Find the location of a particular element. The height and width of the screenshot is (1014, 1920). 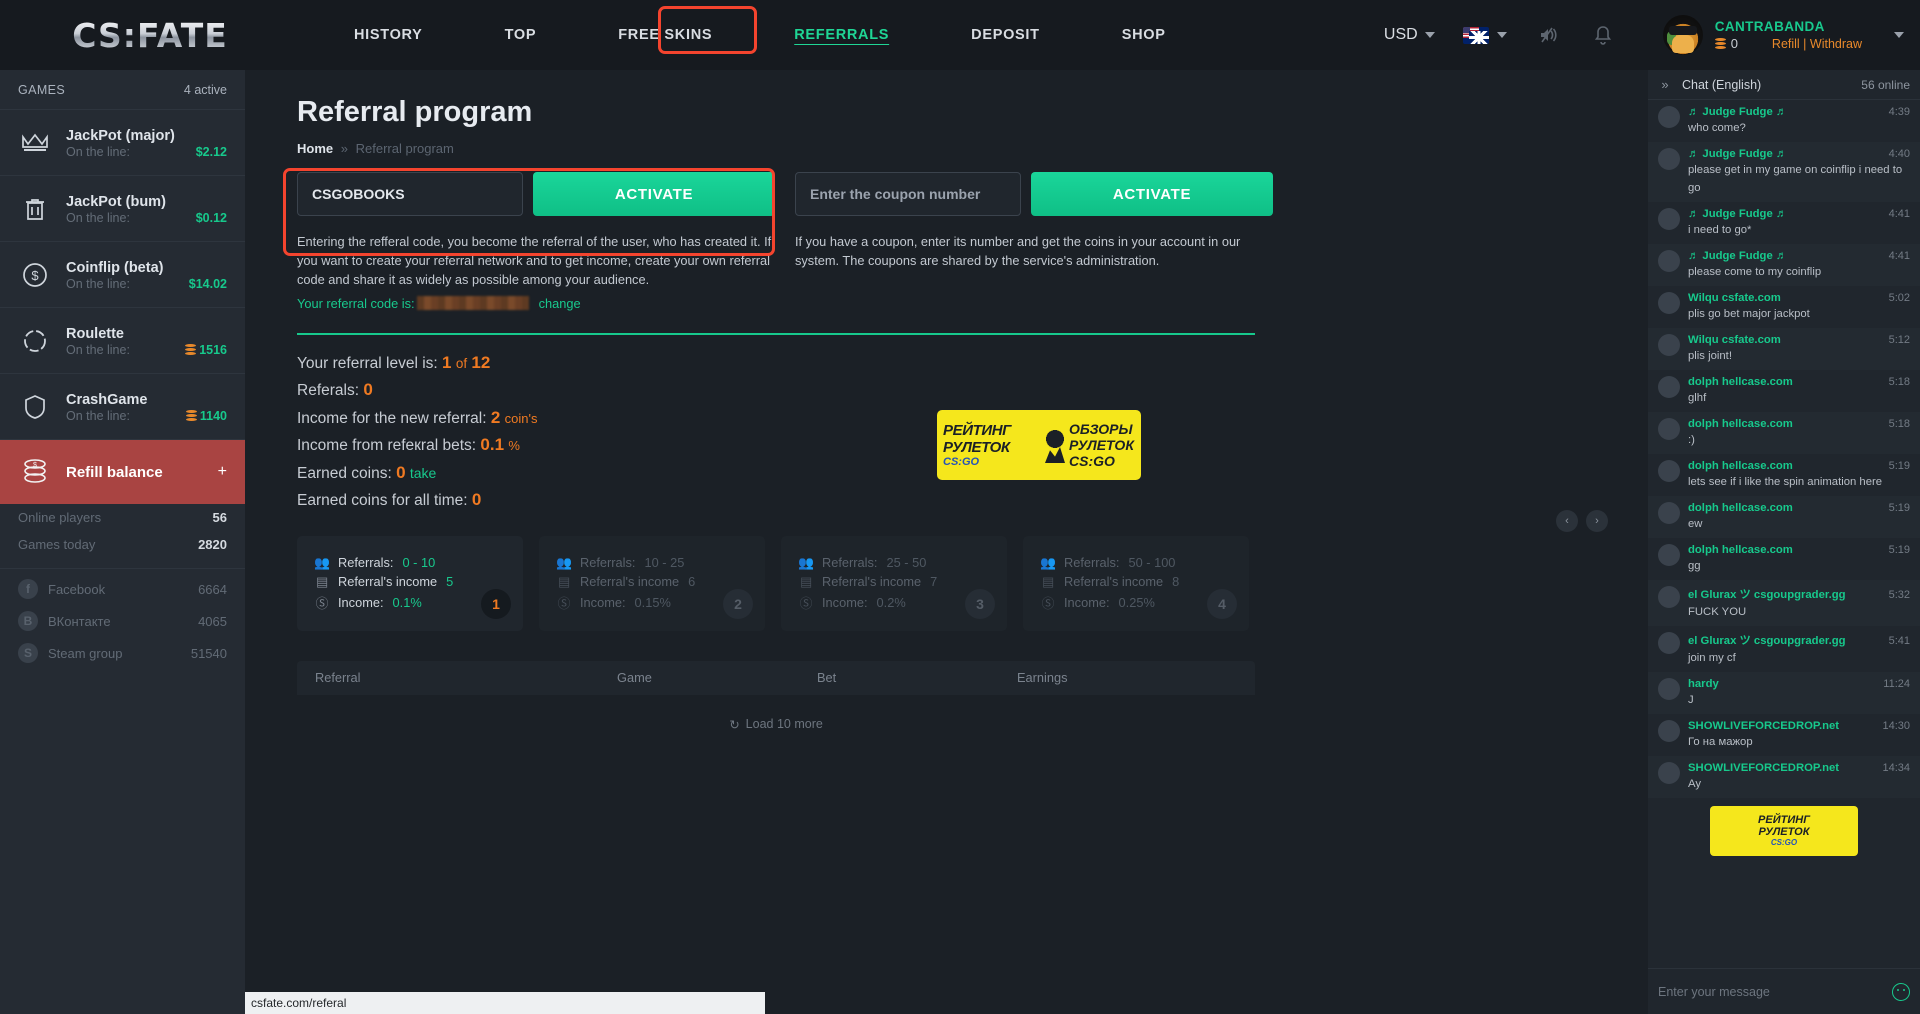

game-line-value: 1516 is located at coordinates (206, 350).